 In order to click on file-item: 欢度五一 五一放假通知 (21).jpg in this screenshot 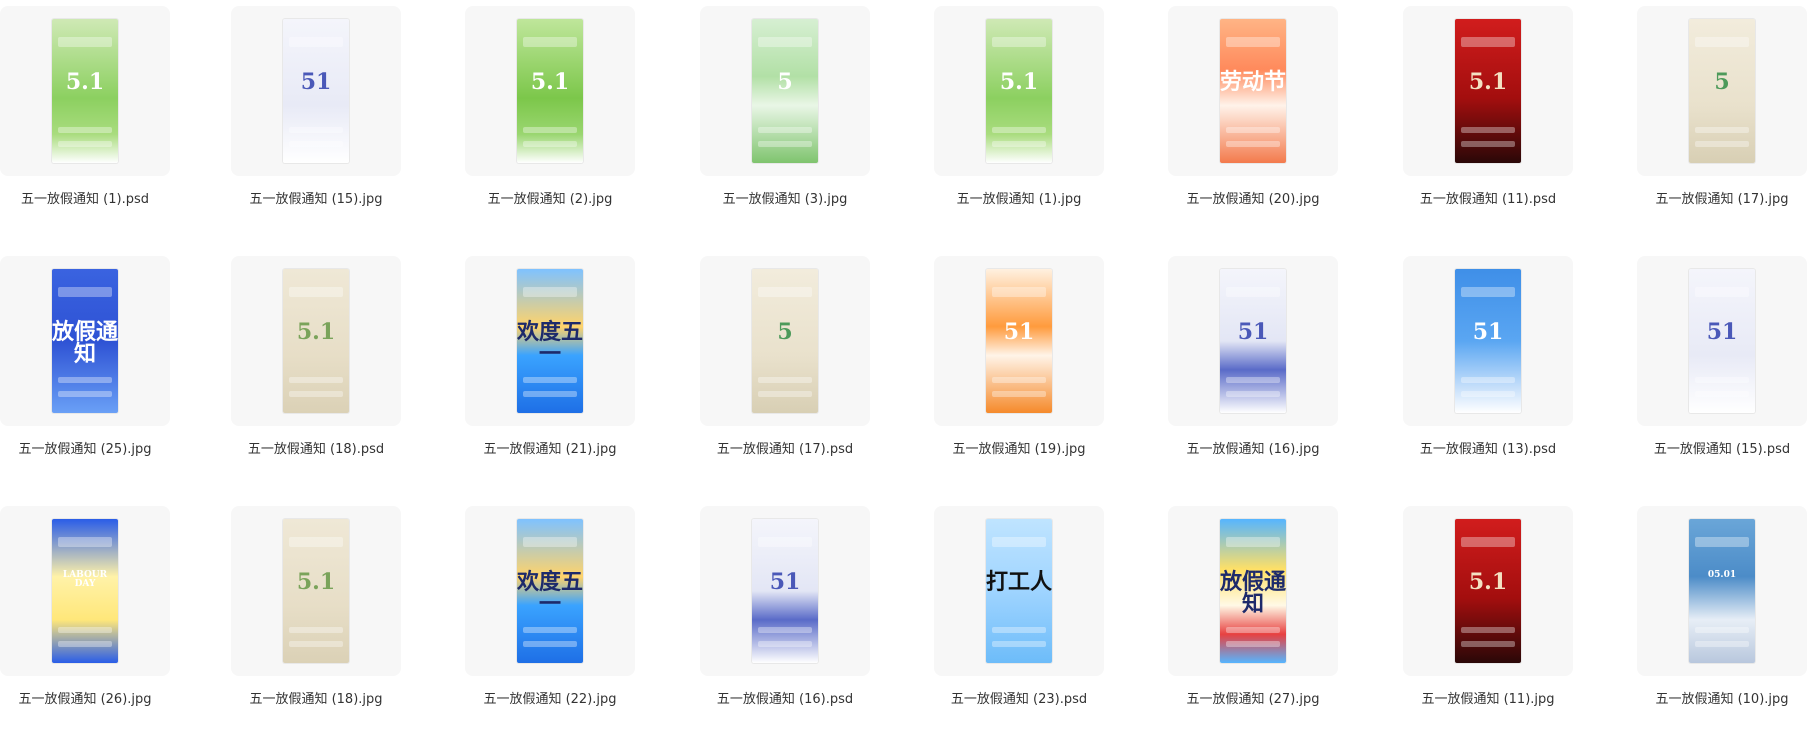, I will do `click(550, 355)`.